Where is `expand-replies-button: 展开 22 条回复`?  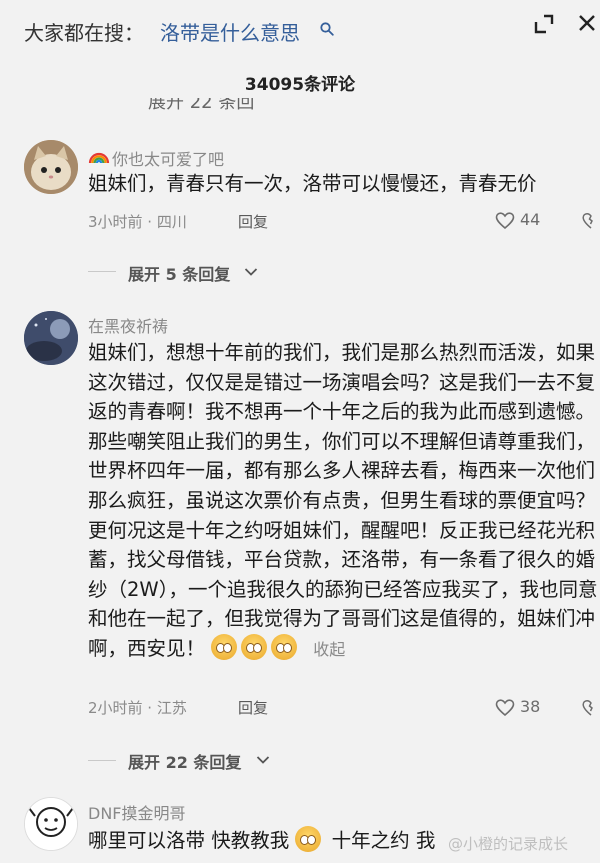
expand-replies-button: 展开 22 条回复 is located at coordinates (184, 761).